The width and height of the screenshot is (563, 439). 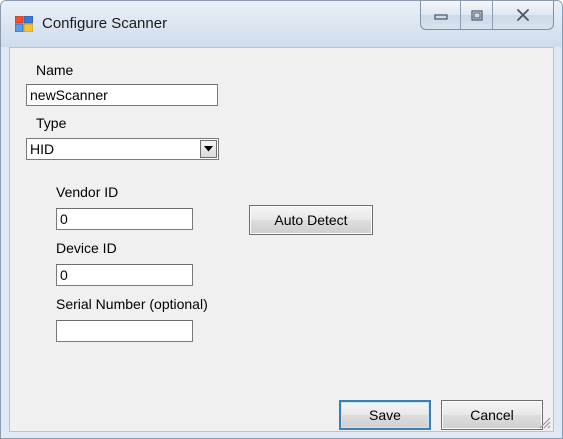 What do you see at coordinates (124, 275) in the screenshot?
I see `device-id-field` at bounding box center [124, 275].